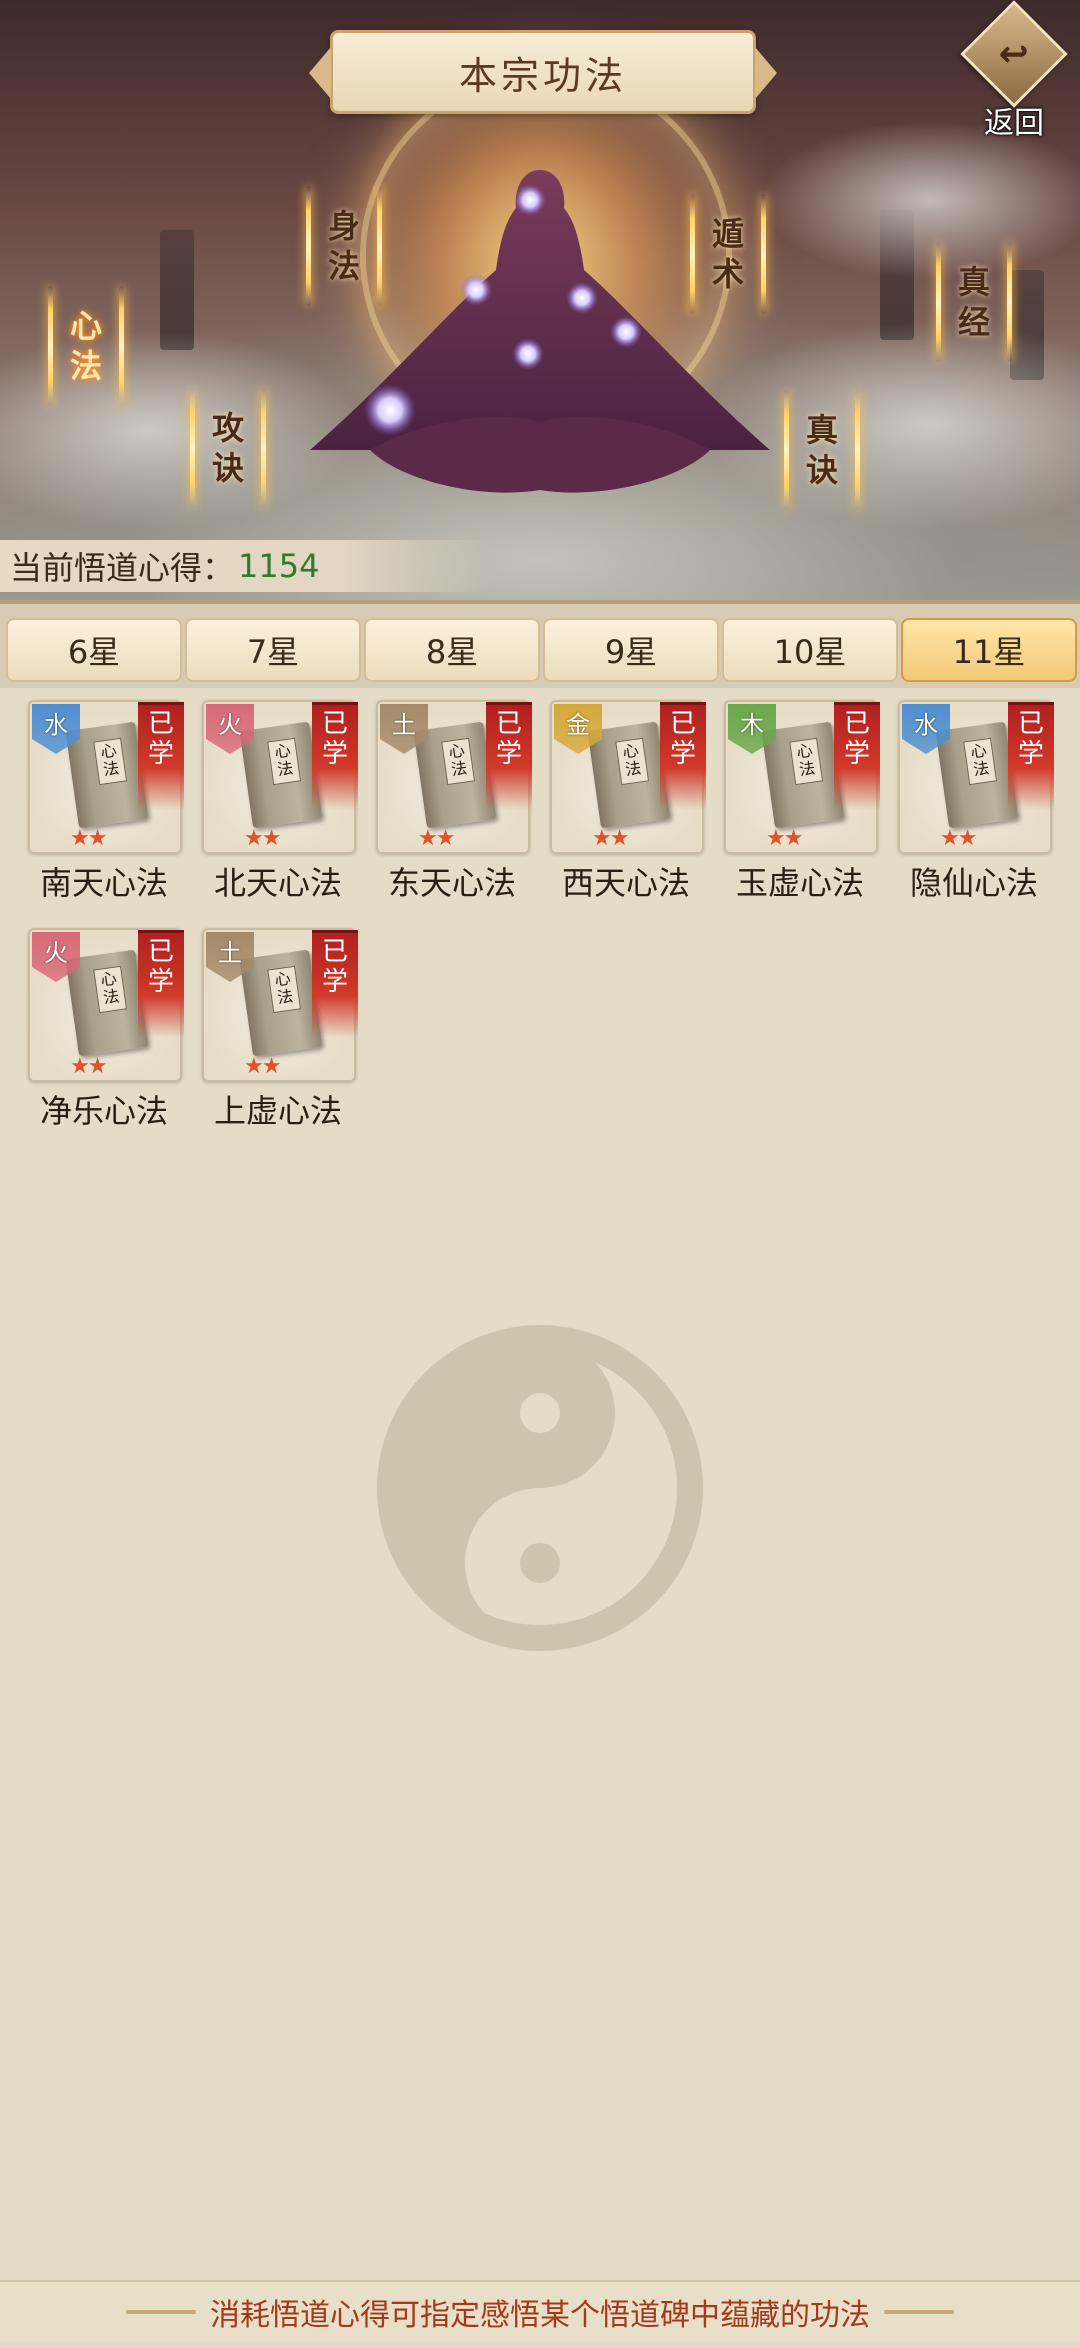 Image resolution: width=1080 pixels, height=2348 pixels. I want to click on hero-label-attack-art: 攻诀, so click(228, 448).